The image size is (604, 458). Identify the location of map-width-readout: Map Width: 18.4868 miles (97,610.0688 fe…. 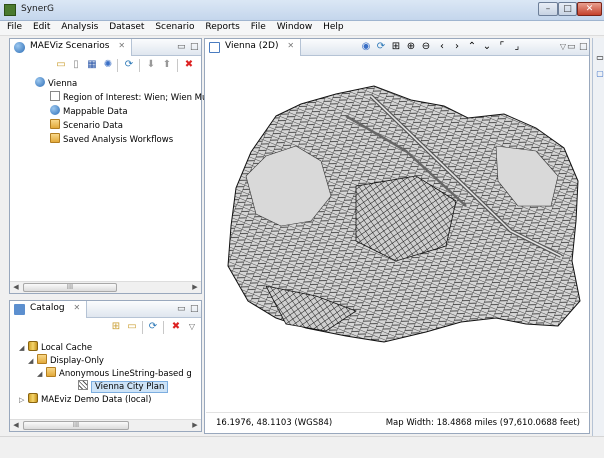
(482, 423).